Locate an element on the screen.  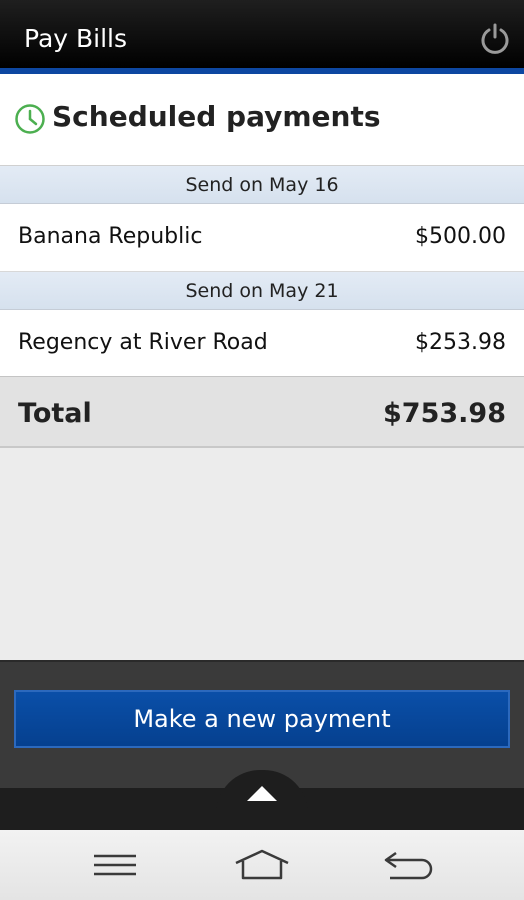
system-nav-bar is located at coordinates (262, 865).